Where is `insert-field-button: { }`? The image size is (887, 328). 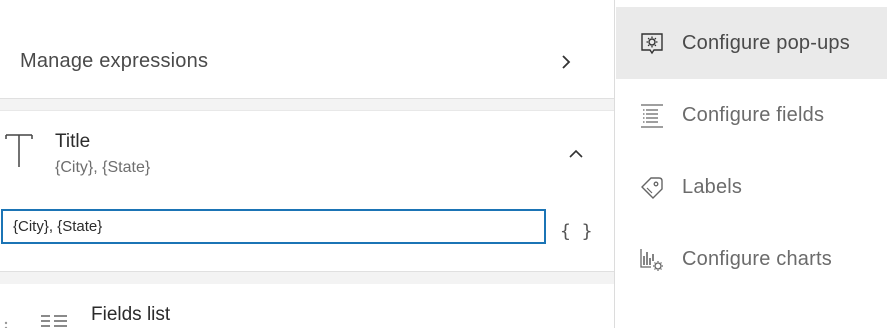 insert-field-button: { } is located at coordinates (576, 231).